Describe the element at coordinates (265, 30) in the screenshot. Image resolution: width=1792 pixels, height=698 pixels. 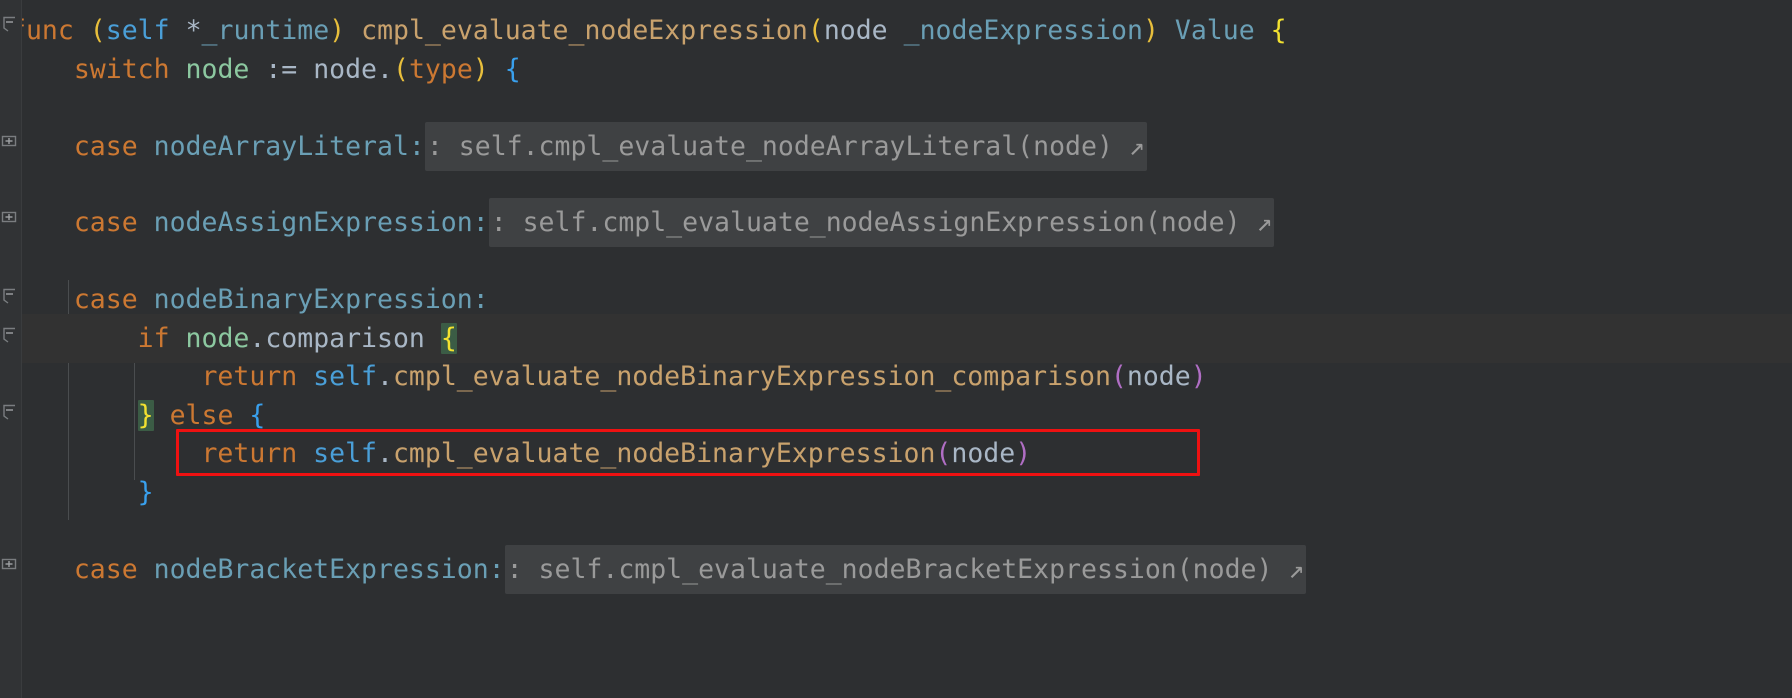
I see `token-type: _runtime` at that location.